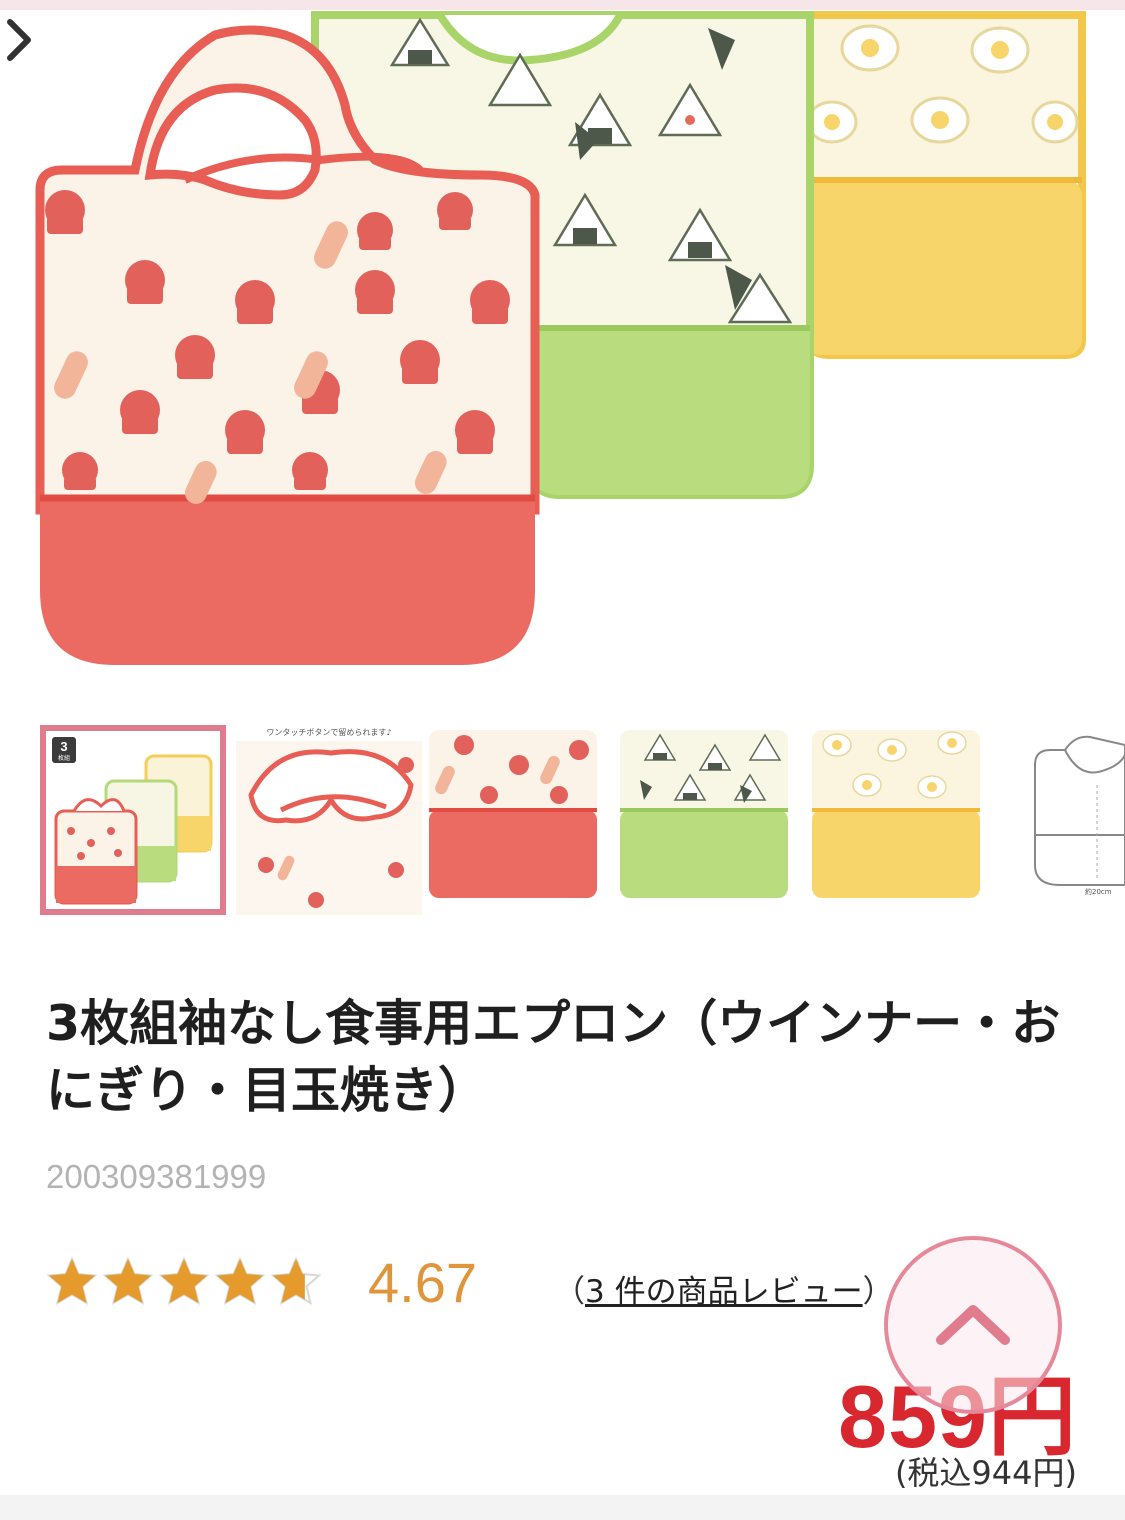 The width and height of the screenshot is (1125, 1520). What do you see at coordinates (486, 1285) in the screenshot?
I see `rating-row: 4.67 （3 件の商品レビュー）` at bounding box center [486, 1285].